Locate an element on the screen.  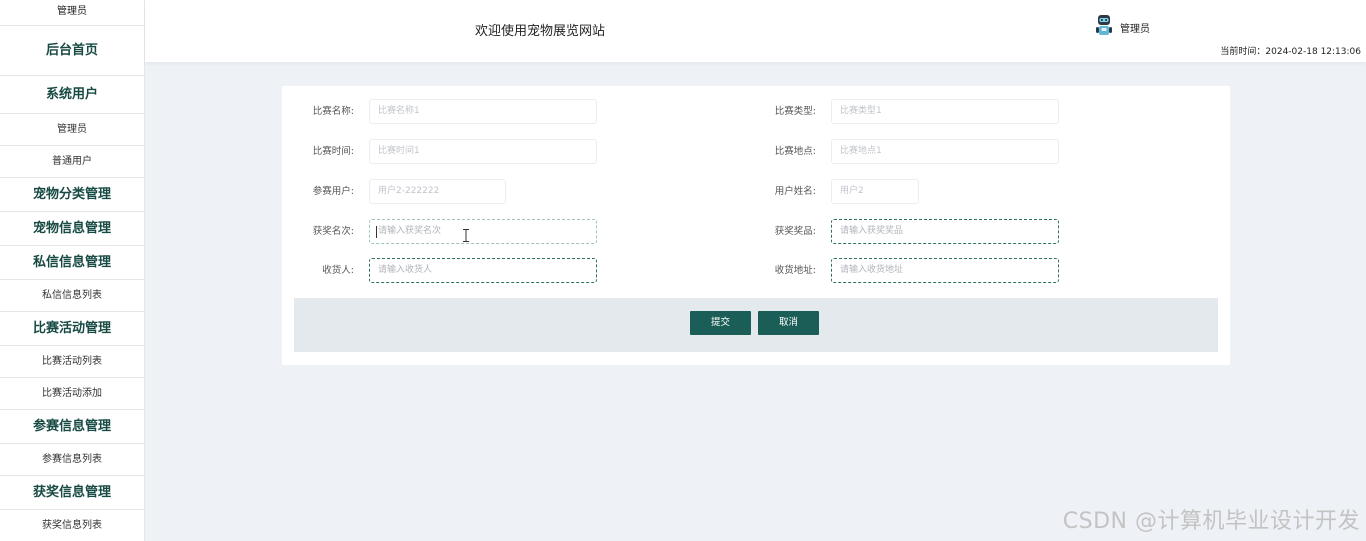
submit-button: 提交 is located at coordinates (720, 323).